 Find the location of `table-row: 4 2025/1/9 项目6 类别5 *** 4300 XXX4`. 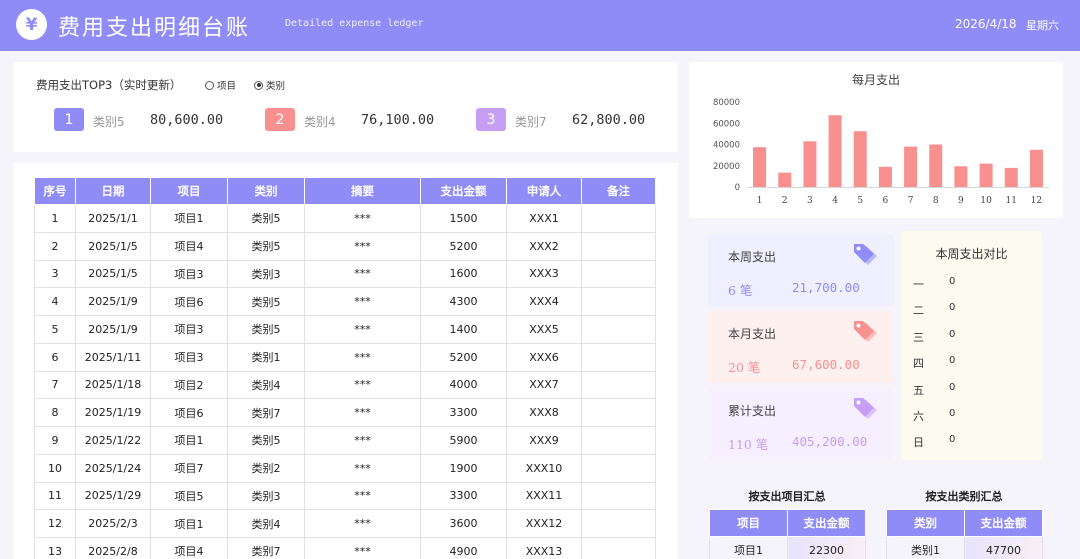

table-row: 4 2025/1/9 项目6 类别5 *** 4300 XXX4 is located at coordinates (345, 301).